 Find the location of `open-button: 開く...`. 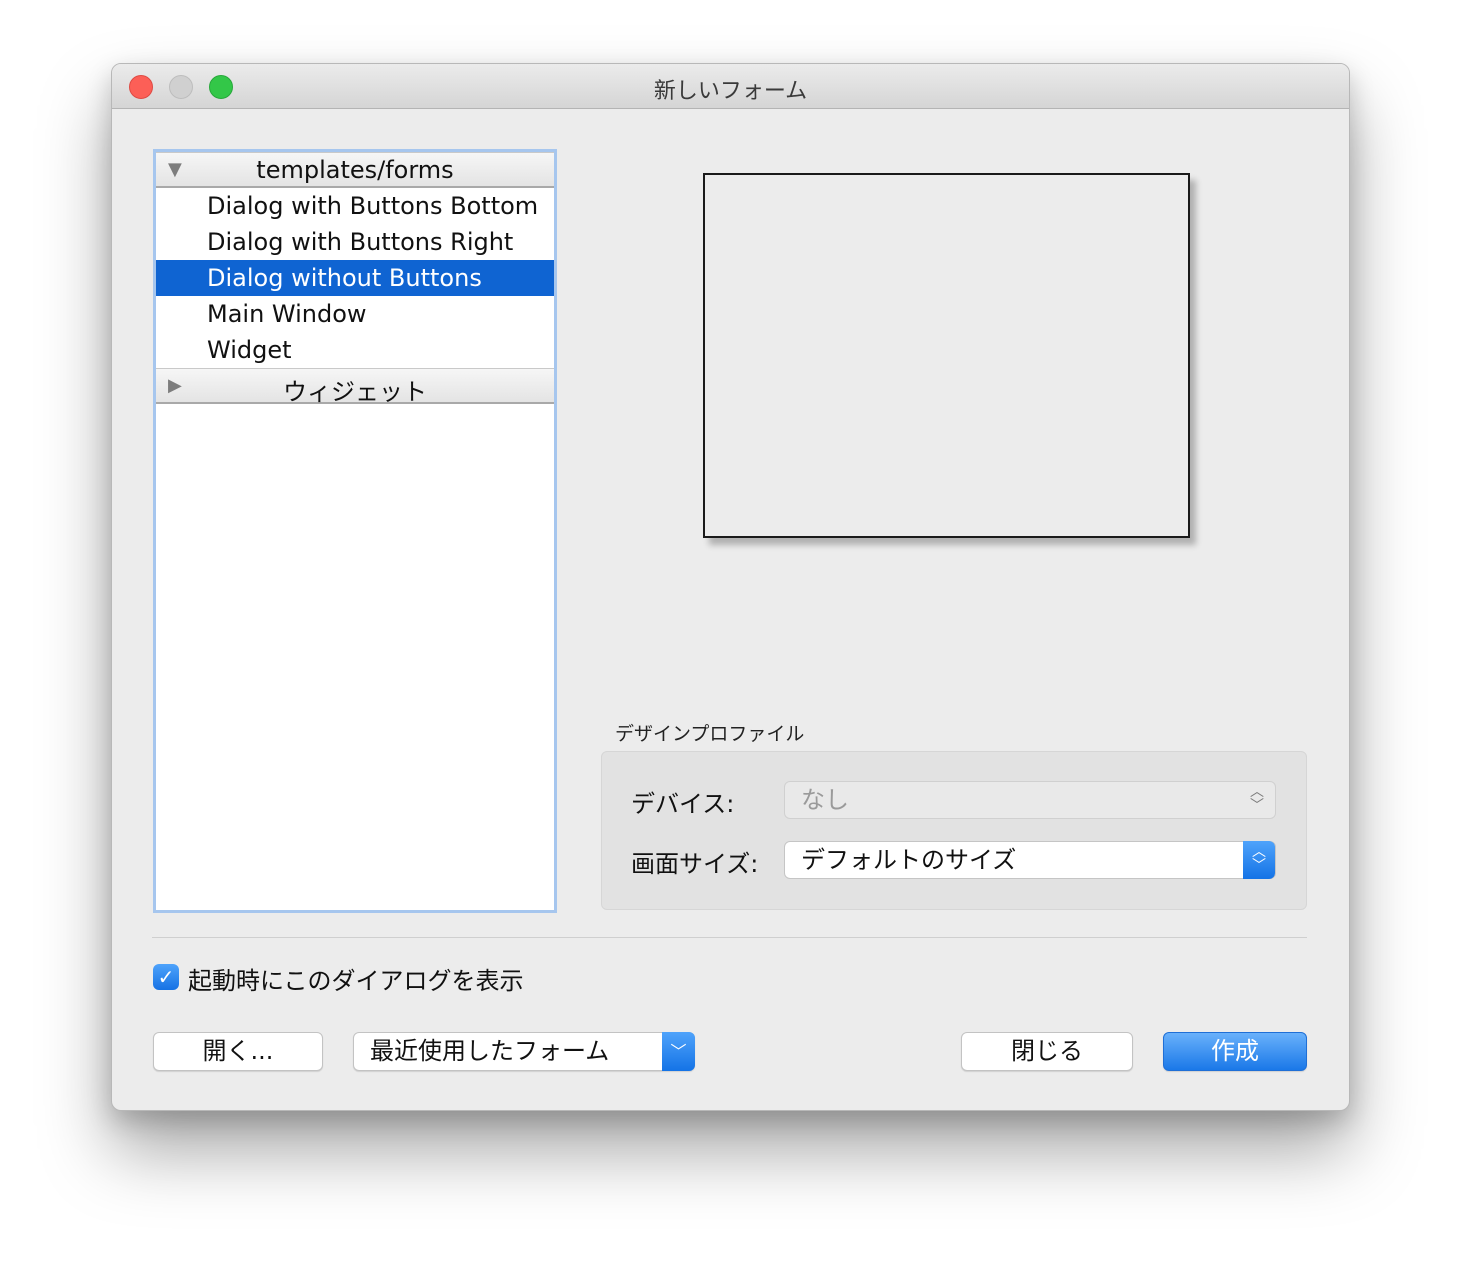

open-button: 開く... is located at coordinates (238, 1051).